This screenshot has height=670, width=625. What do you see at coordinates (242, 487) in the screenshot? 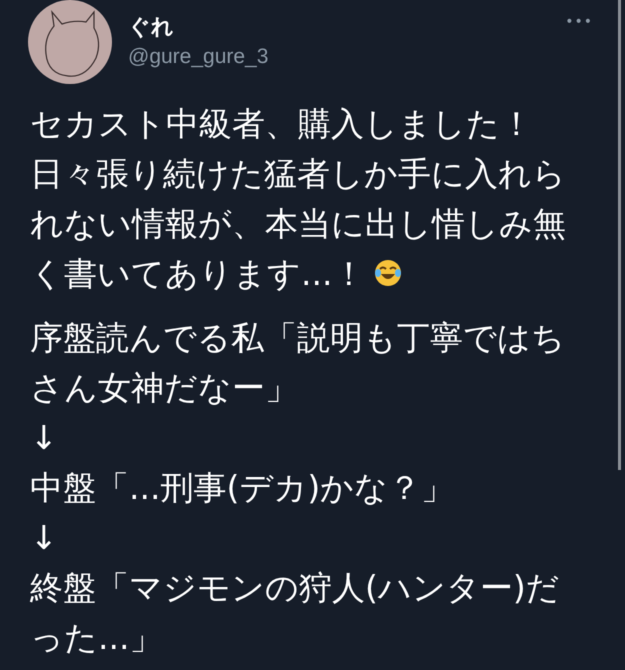
I see `tweet-text-line: 中盤「...刑事(デカ)かな？」` at bounding box center [242, 487].